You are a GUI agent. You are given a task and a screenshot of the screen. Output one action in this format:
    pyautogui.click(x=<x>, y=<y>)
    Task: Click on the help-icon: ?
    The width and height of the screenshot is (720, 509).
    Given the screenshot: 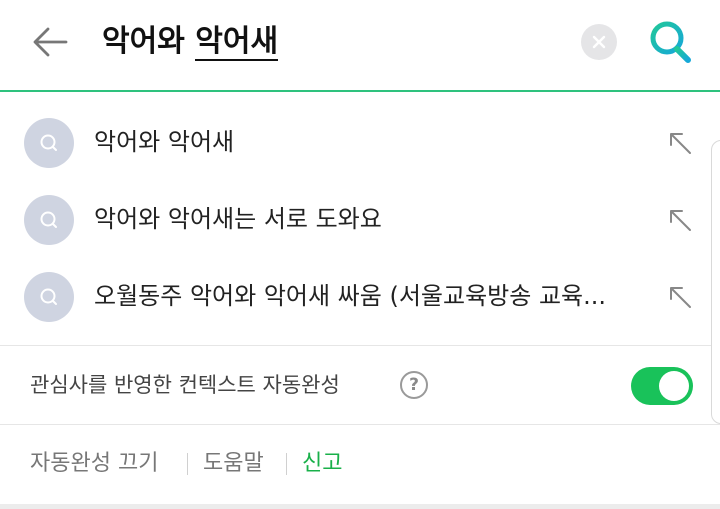 What is the action you would take?
    pyautogui.click(x=414, y=385)
    